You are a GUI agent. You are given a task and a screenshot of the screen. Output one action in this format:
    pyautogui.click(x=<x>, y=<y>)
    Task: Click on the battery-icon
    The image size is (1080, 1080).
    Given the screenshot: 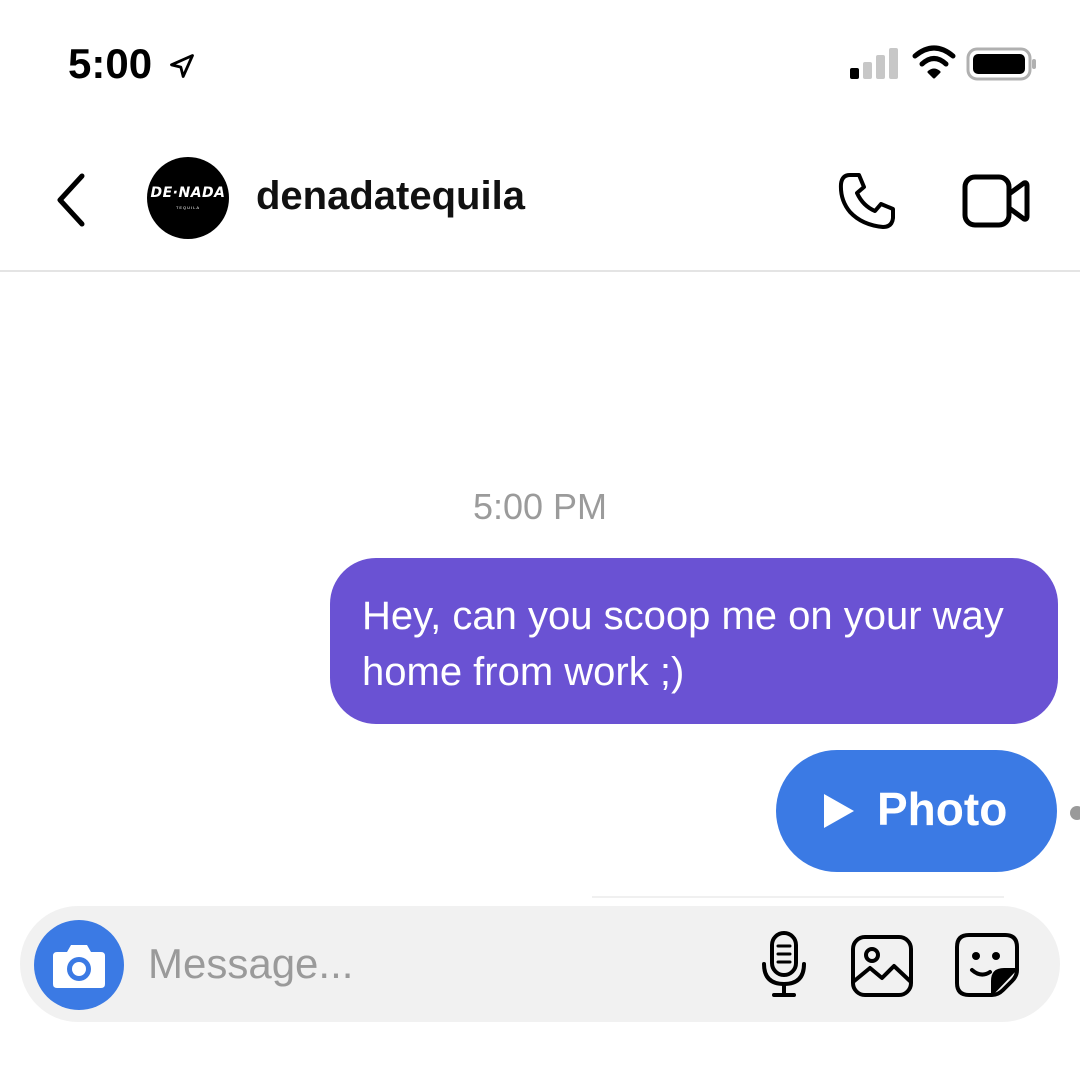 What is the action you would take?
    pyautogui.click(x=1001, y=64)
    